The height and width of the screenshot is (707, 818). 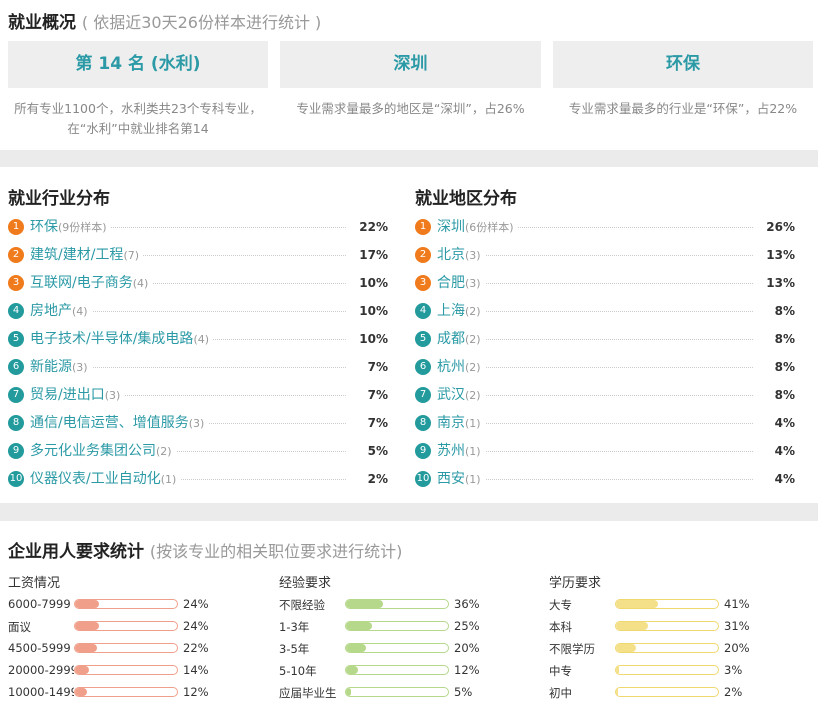 What do you see at coordinates (371, 227) in the screenshot?
I see `industry-item-percent: 22%` at bounding box center [371, 227].